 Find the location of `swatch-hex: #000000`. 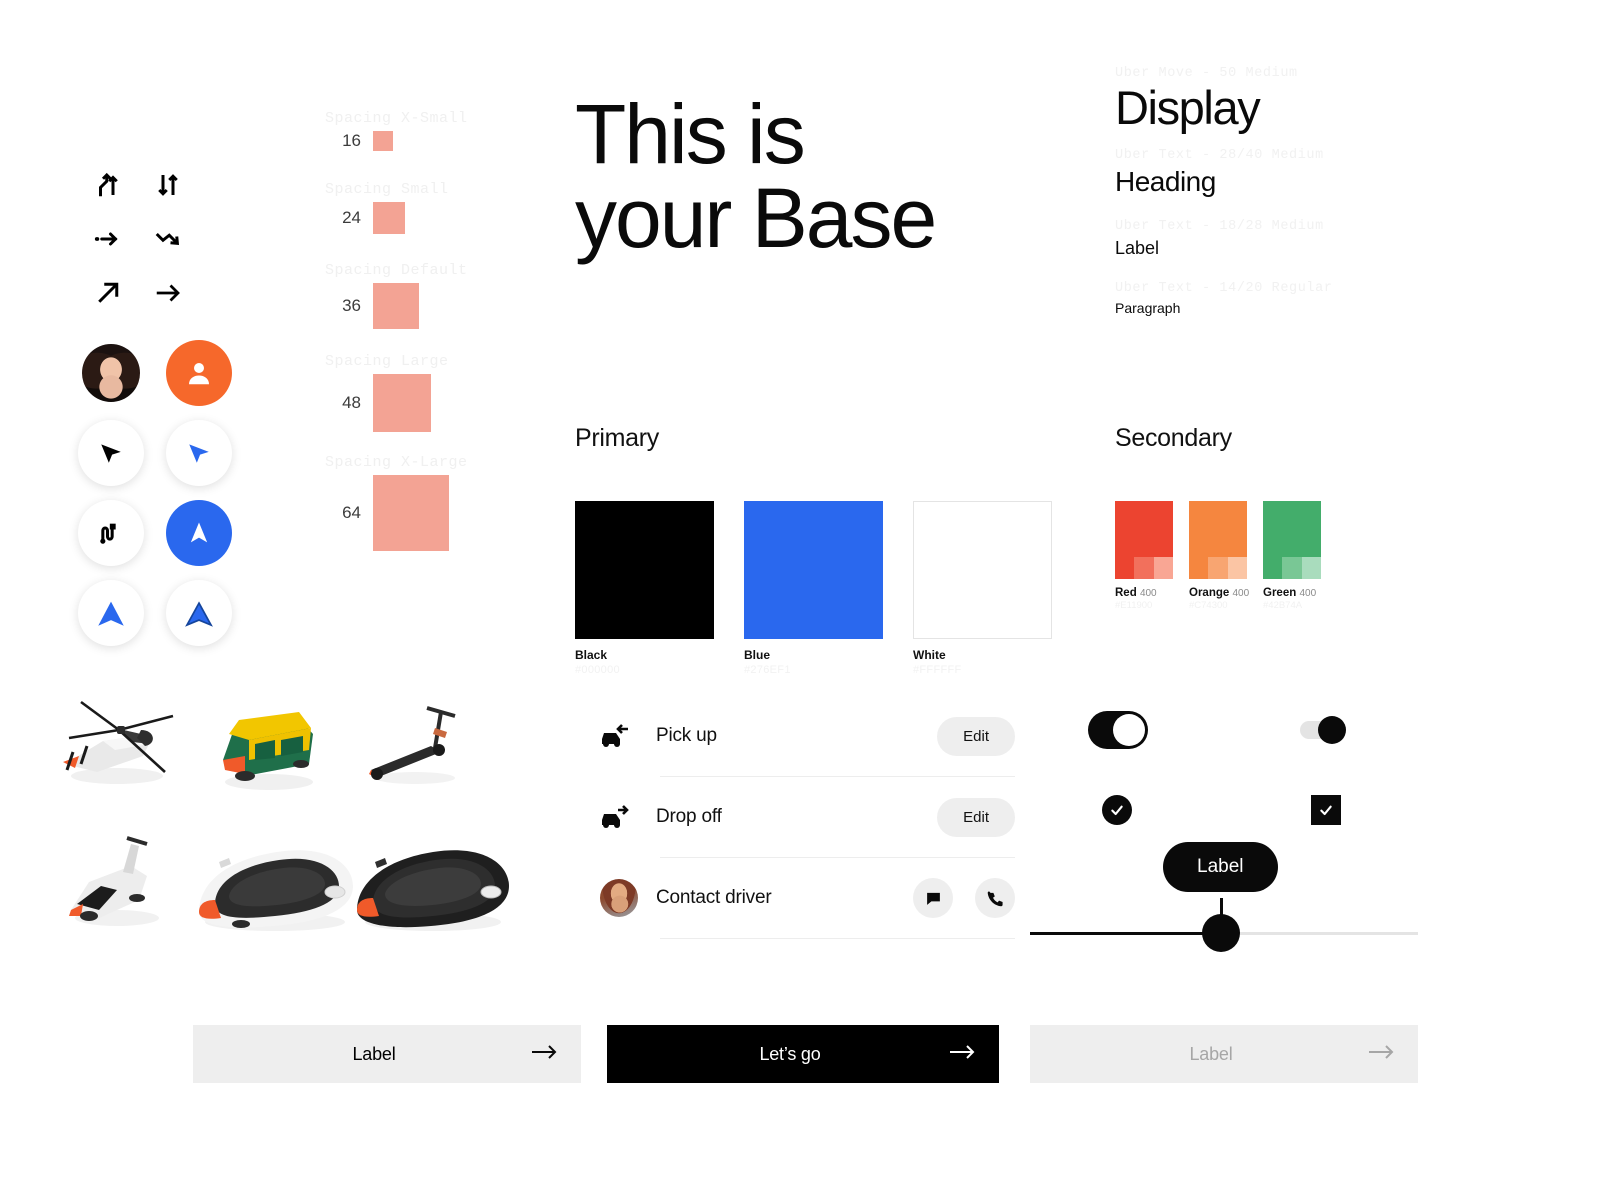

swatch-hex: #000000 is located at coordinates (597, 670).